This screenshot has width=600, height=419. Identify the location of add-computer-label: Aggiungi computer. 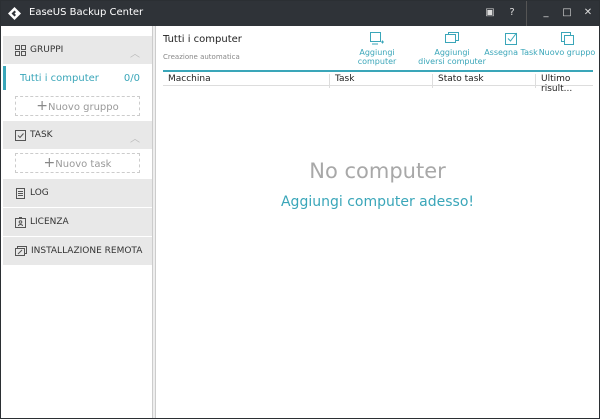
(377, 57).